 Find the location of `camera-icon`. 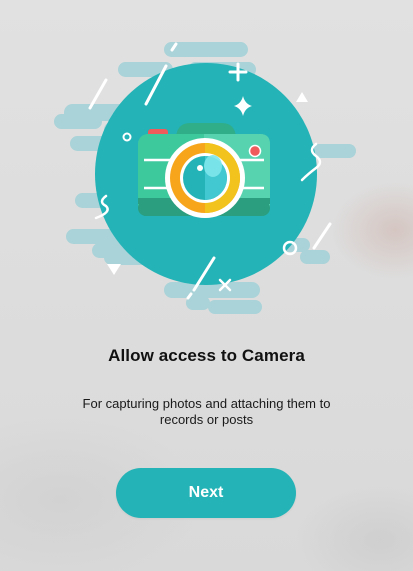

camera-icon is located at coordinates (204, 170).